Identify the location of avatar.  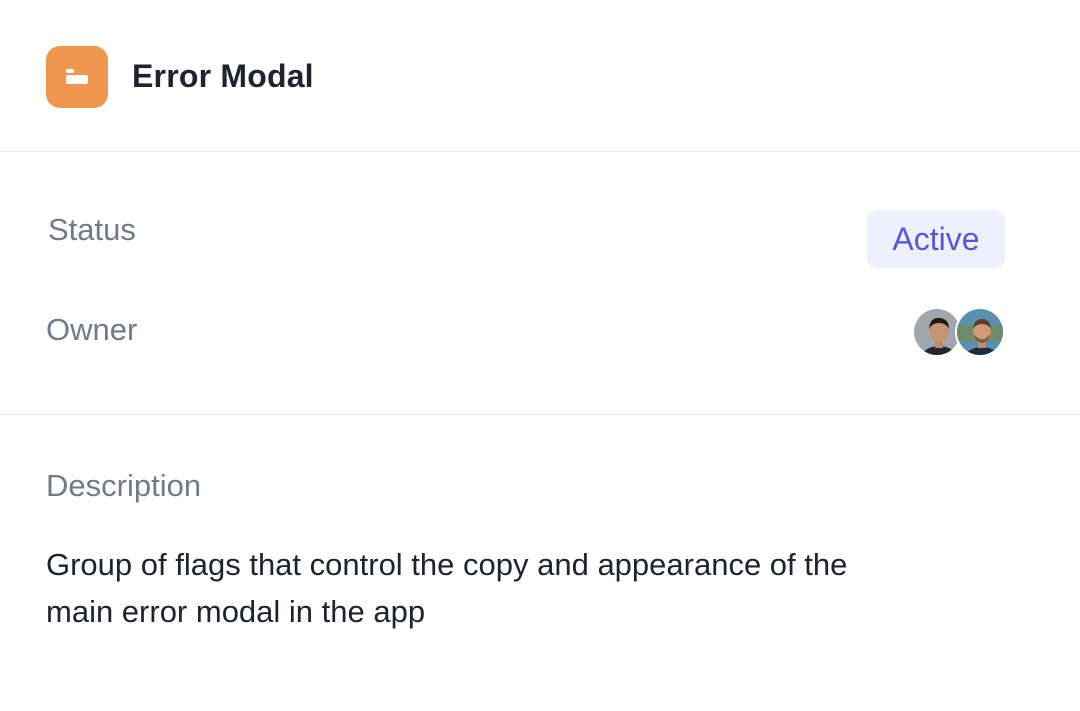
(980, 332).